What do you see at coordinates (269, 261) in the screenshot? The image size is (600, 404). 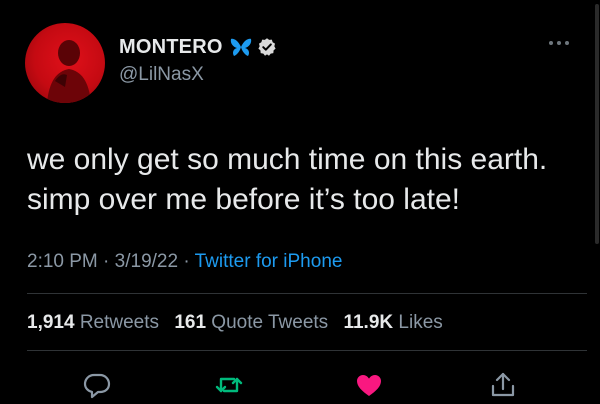 I see `tweet-source: Twitter for iPhone` at bounding box center [269, 261].